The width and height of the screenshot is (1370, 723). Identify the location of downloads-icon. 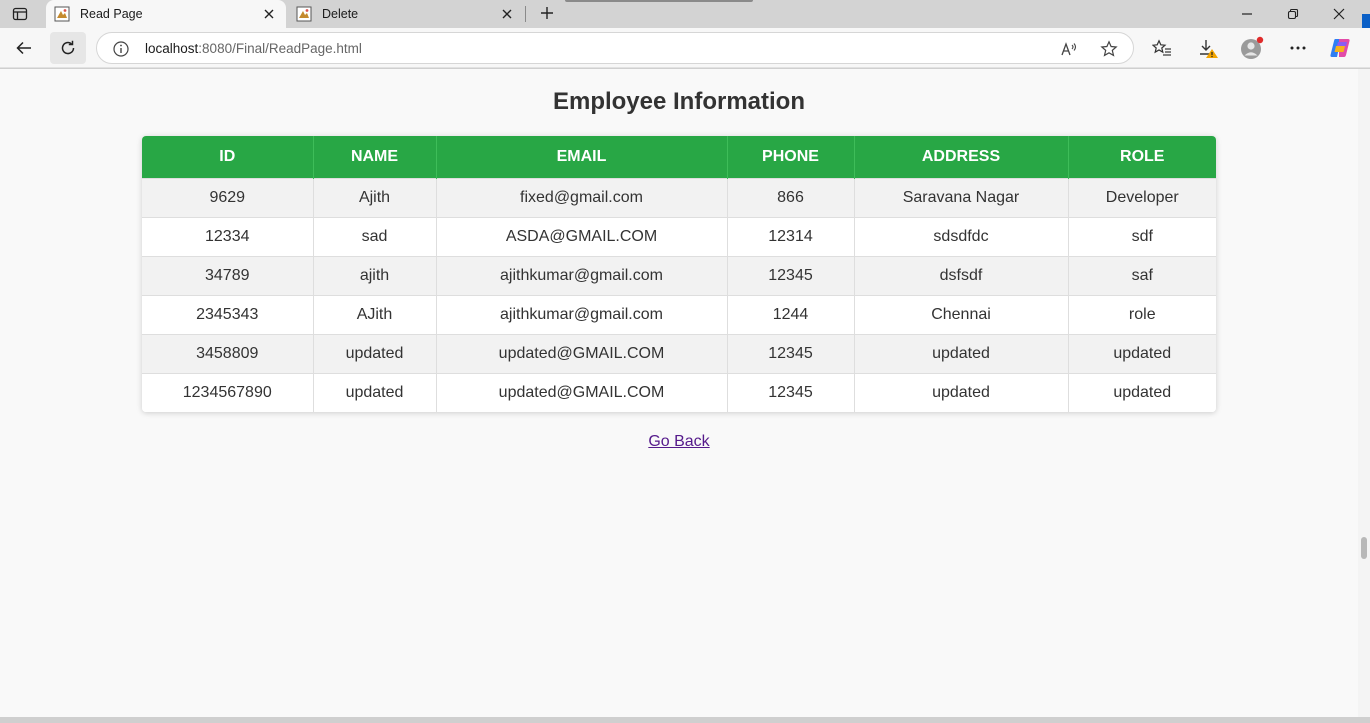
(1208, 48).